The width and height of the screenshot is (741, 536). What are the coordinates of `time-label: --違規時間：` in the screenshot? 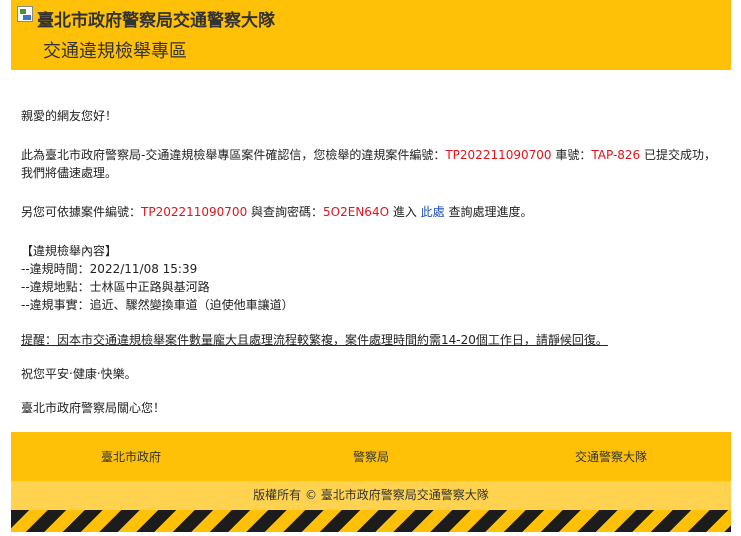 It's located at (55, 269).